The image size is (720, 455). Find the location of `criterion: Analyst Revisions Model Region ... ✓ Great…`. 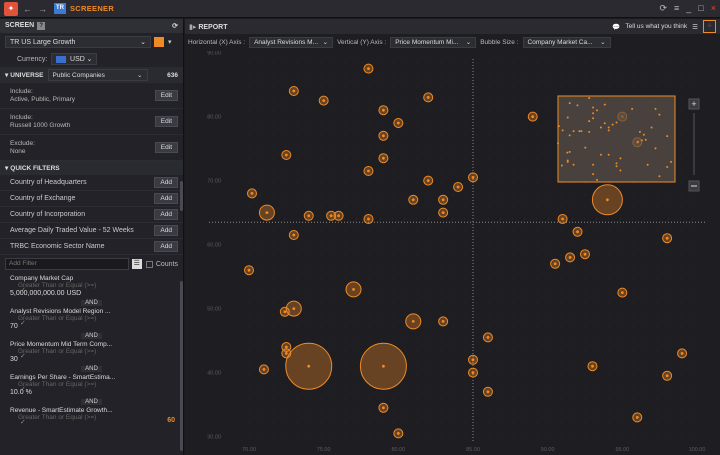

criterion: Analyst Revisions Model Region ... ✓ Great… is located at coordinates (91, 319).